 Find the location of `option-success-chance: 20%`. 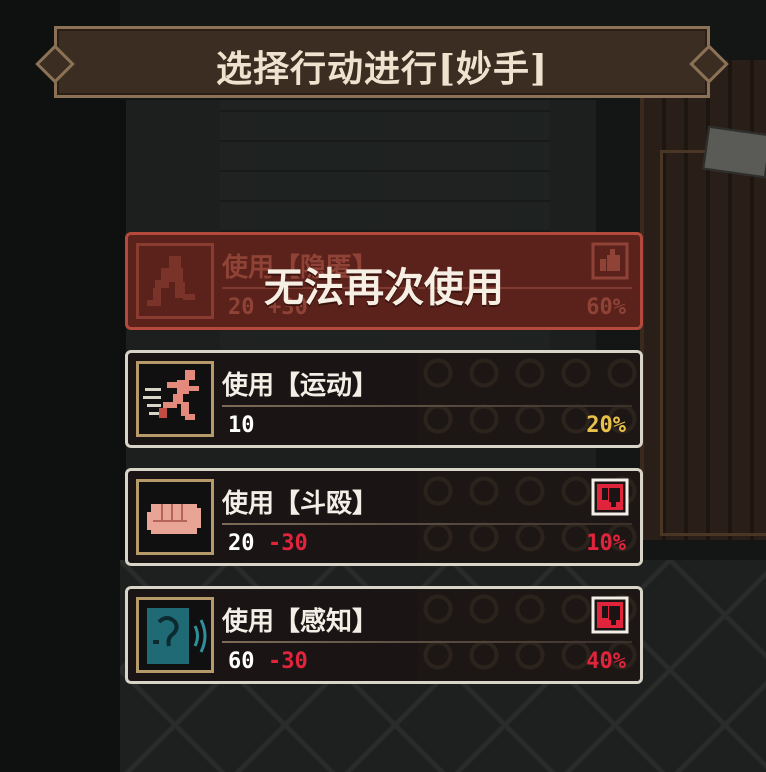

option-success-chance: 20% is located at coordinates (606, 425).